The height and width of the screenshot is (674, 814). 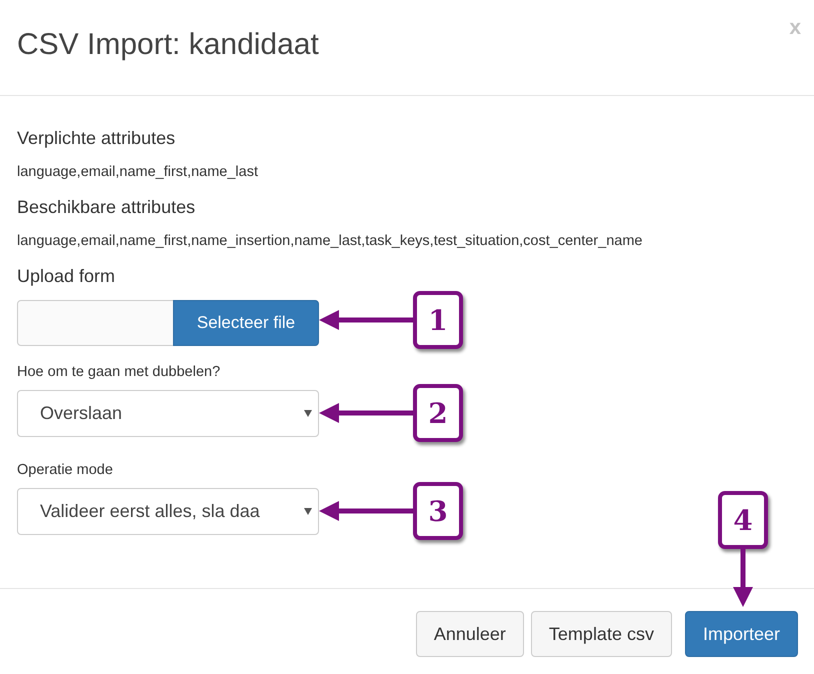 What do you see at coordinates (96, 138) in the screenshot?
I see `section-heading: Verplichte attributes` at bounding box center [96, 138].